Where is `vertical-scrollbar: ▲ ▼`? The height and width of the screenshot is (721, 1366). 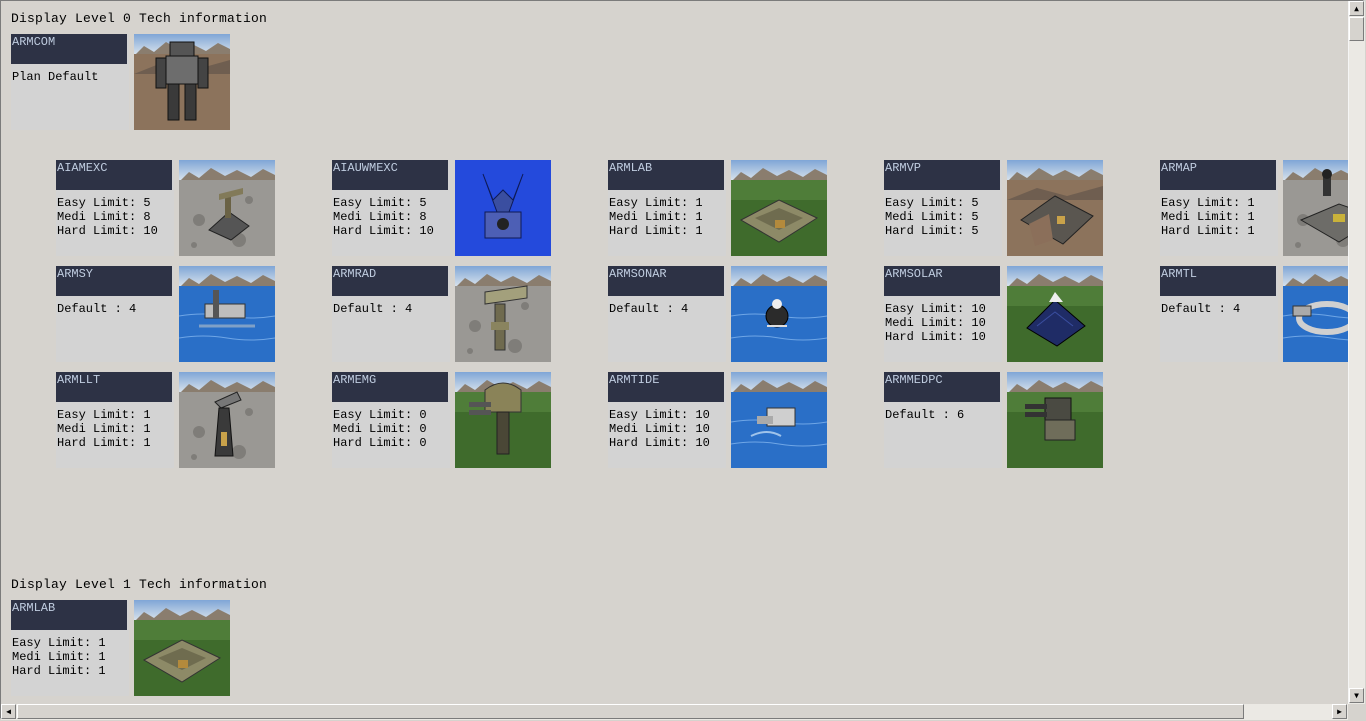
vertical-scrollbar: ▲ ▼ is located at coordinates (1356, 352).